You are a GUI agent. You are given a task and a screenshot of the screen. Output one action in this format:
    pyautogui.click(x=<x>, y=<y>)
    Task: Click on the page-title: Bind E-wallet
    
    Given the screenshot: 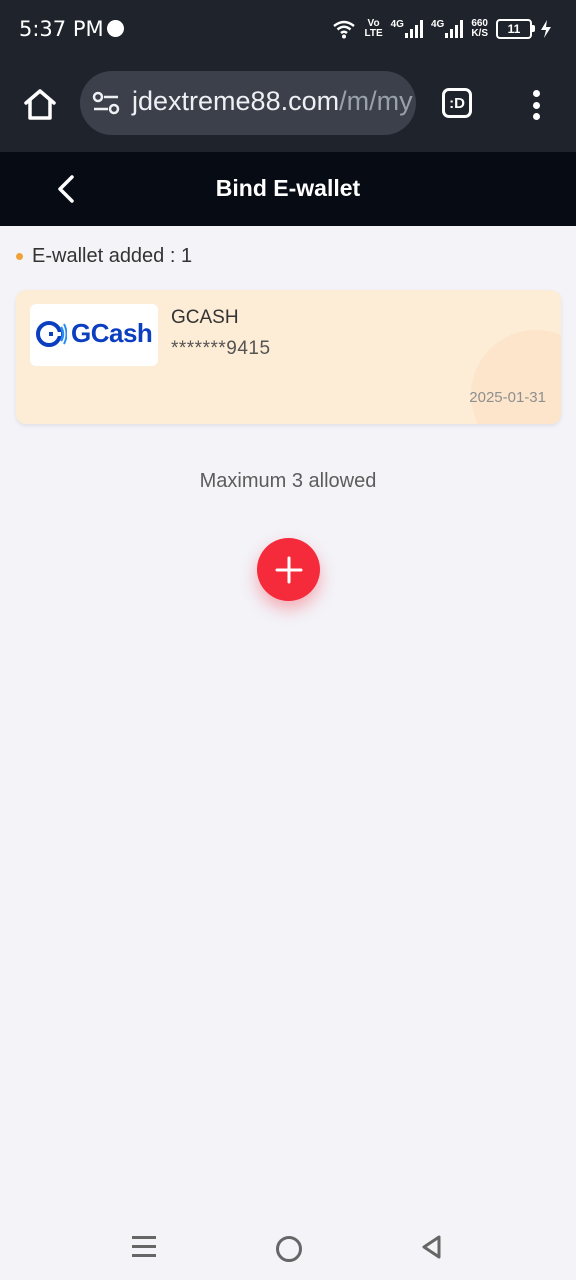 What is the action you would take?
    pyautogui.click(x=288, y=188)
    